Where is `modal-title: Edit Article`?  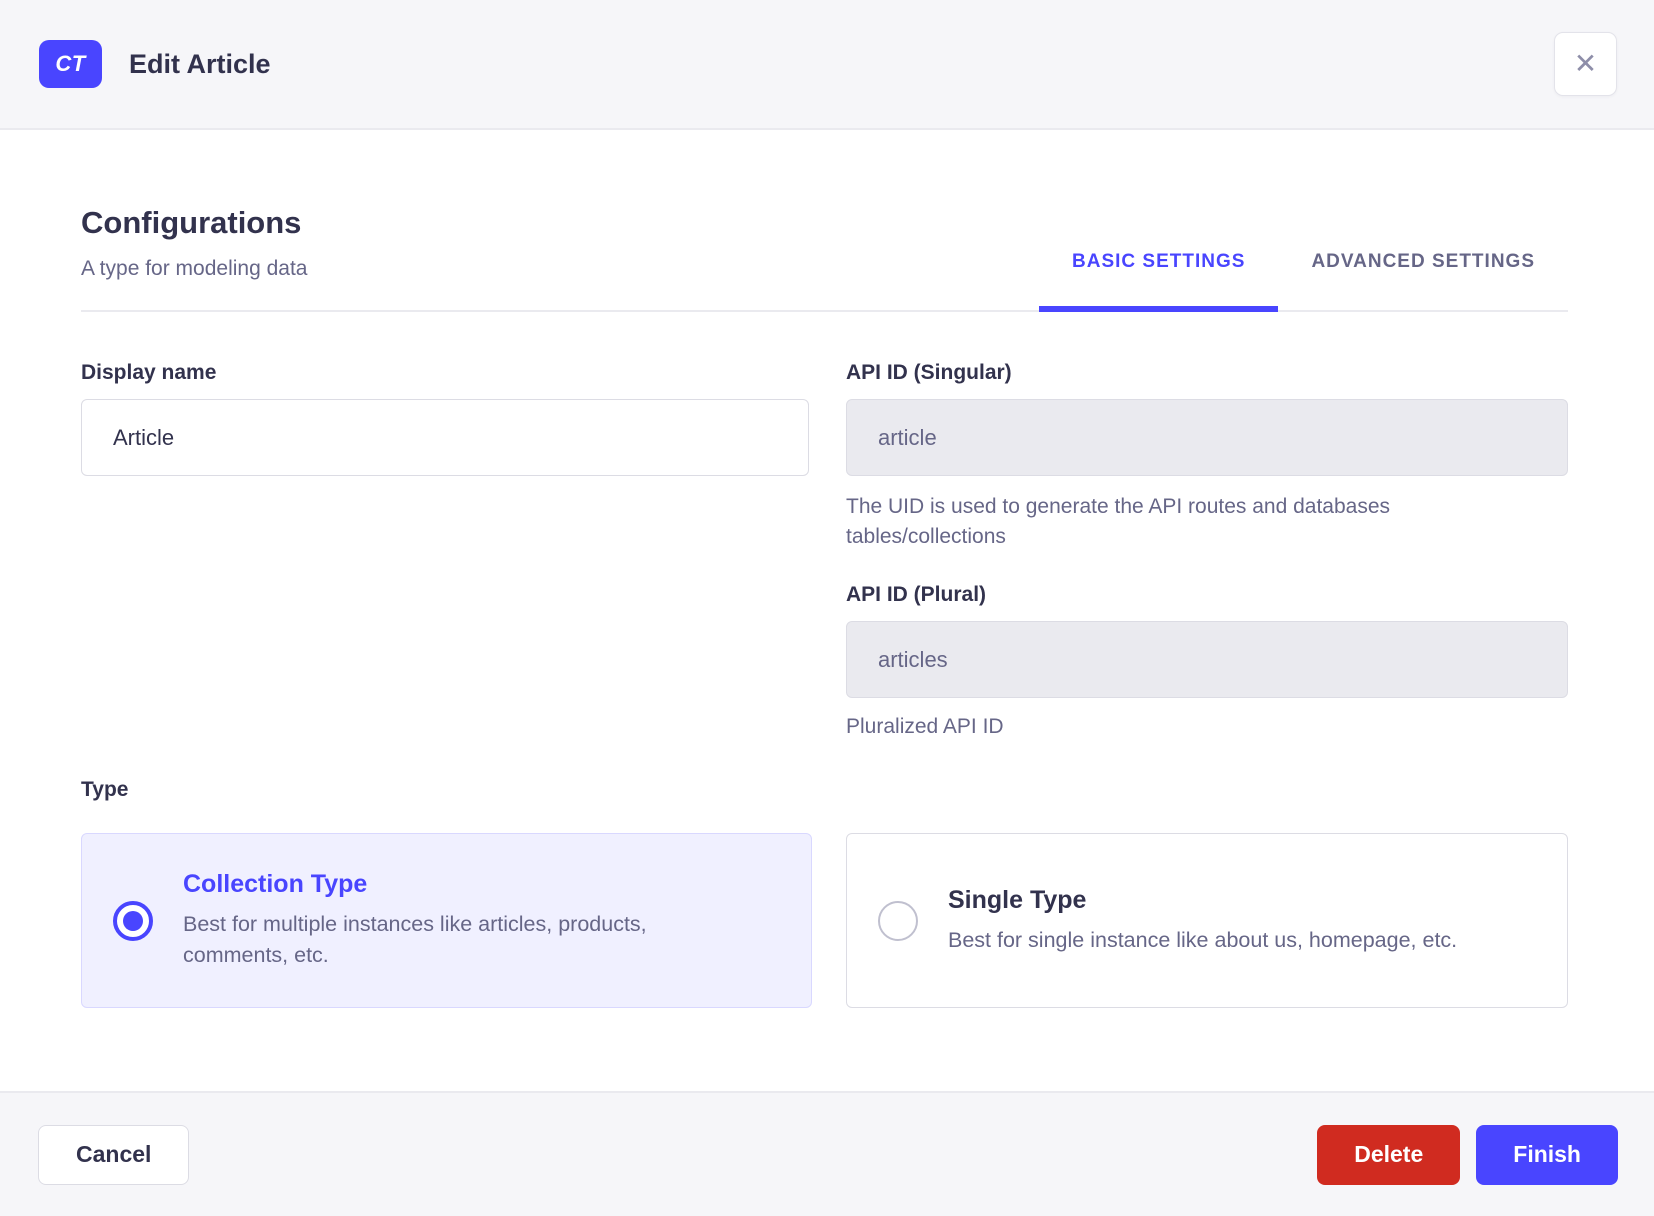
modal-title: Edit Article is located at coordinates (200, 63).